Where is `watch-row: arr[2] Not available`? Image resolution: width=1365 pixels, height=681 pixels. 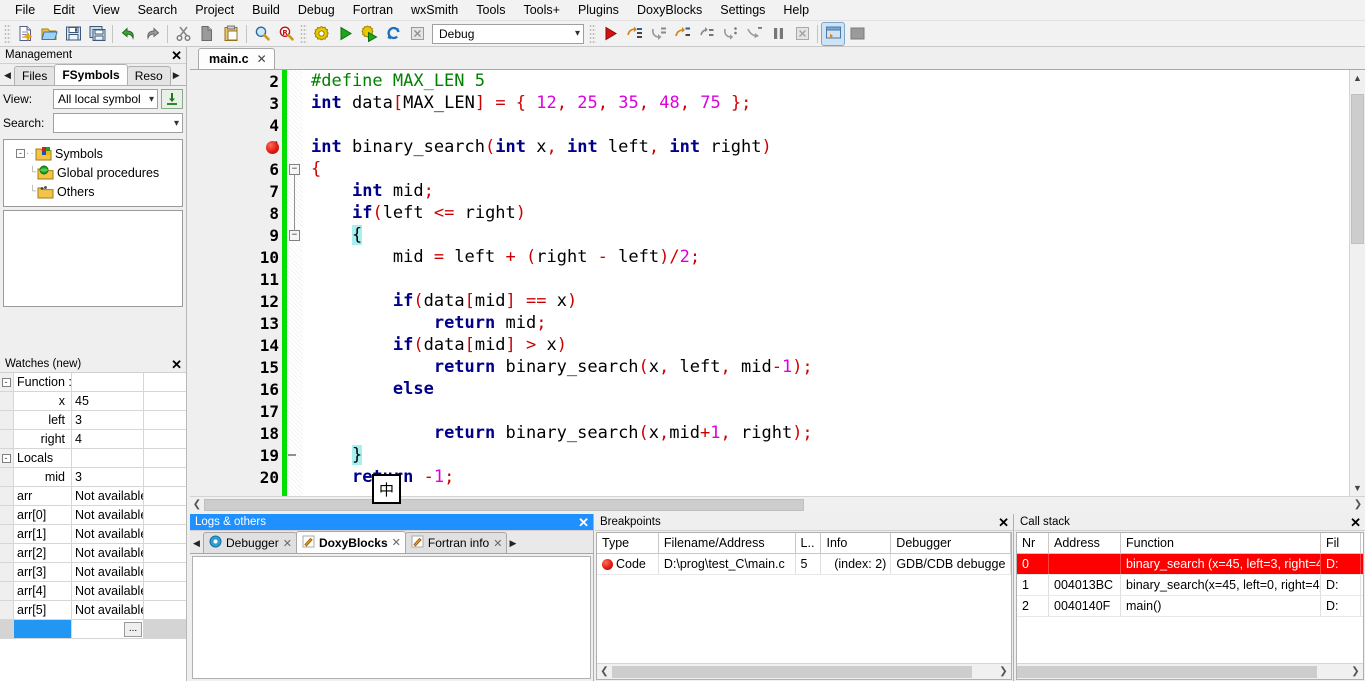
watch-row: arr[2] Not available is located at coordinates (93, 553).